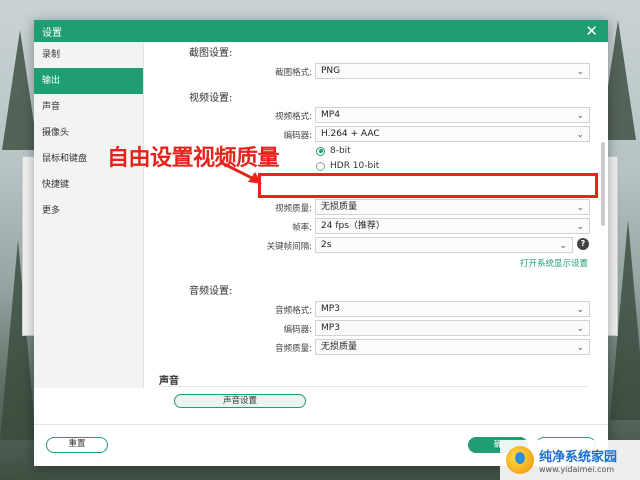 Image resolution: width=640 pixels, height=480 pixels. Describe the element at coordinates (211, 291) in the screenshot. I see `audio-section-title: 音频设置:` at that location.